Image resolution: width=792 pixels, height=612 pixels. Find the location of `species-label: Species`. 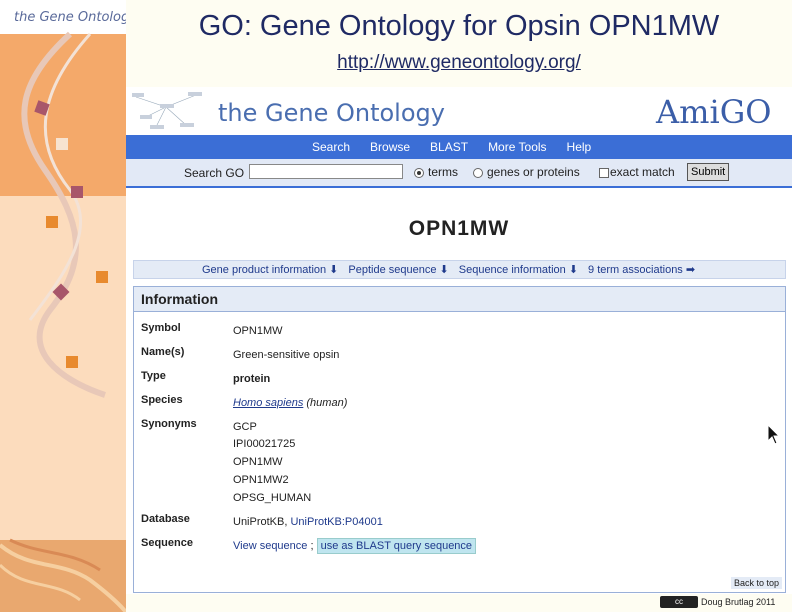

species-label: Species is located at coordinates (162, 400).